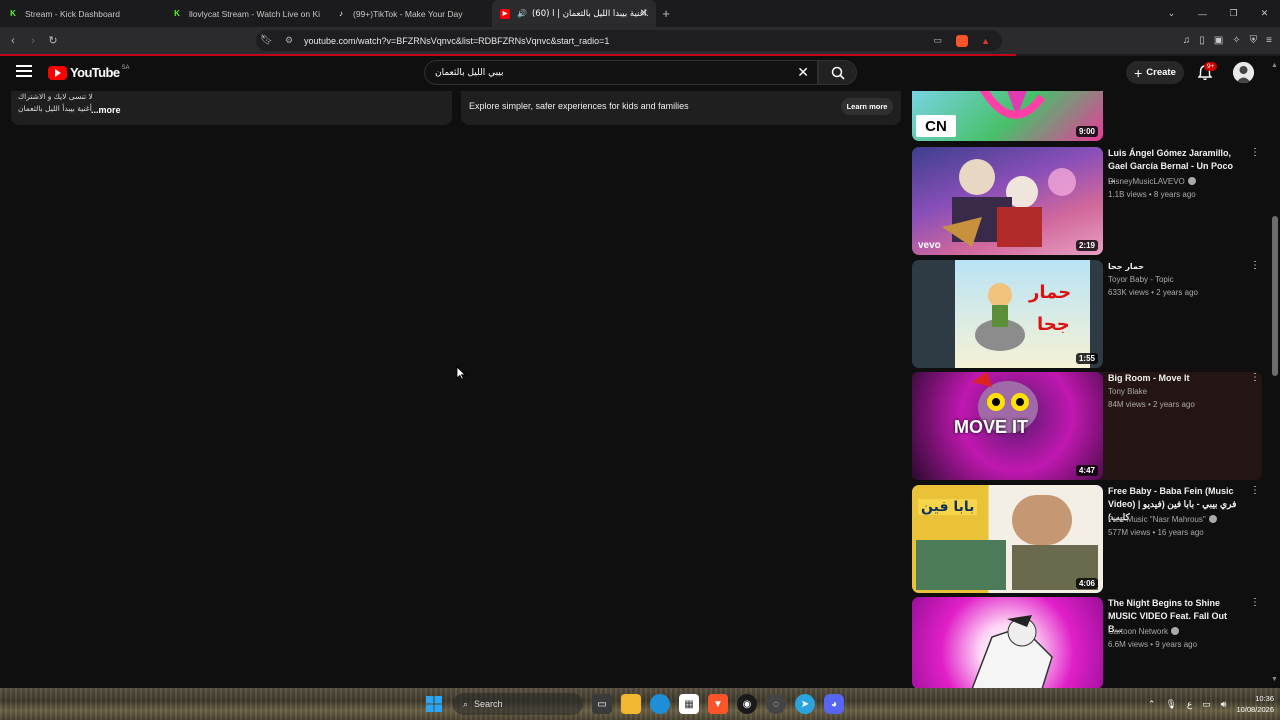 Image resolution: width=1280 pixels, height=720 pixels. I want to click on show-more-link: ...more, so click(106, 110).